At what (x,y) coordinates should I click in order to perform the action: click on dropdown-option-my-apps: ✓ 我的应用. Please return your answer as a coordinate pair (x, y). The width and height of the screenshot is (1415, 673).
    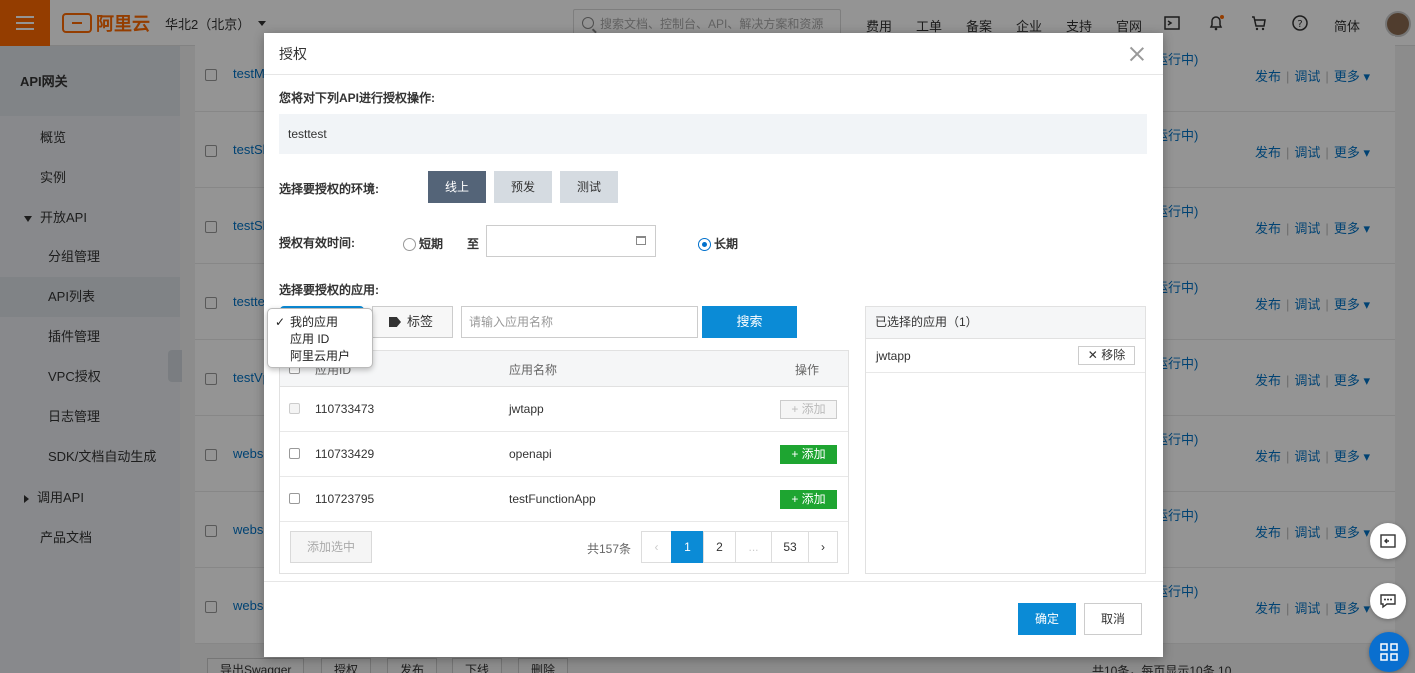
    Looking at the image, I should click on (320, 322).